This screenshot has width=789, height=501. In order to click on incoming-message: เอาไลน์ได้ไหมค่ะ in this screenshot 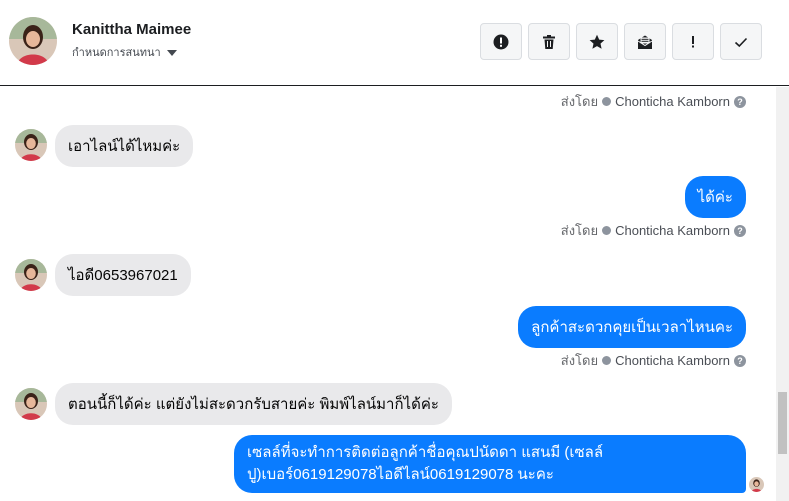, I will do `click(124, 146)`.